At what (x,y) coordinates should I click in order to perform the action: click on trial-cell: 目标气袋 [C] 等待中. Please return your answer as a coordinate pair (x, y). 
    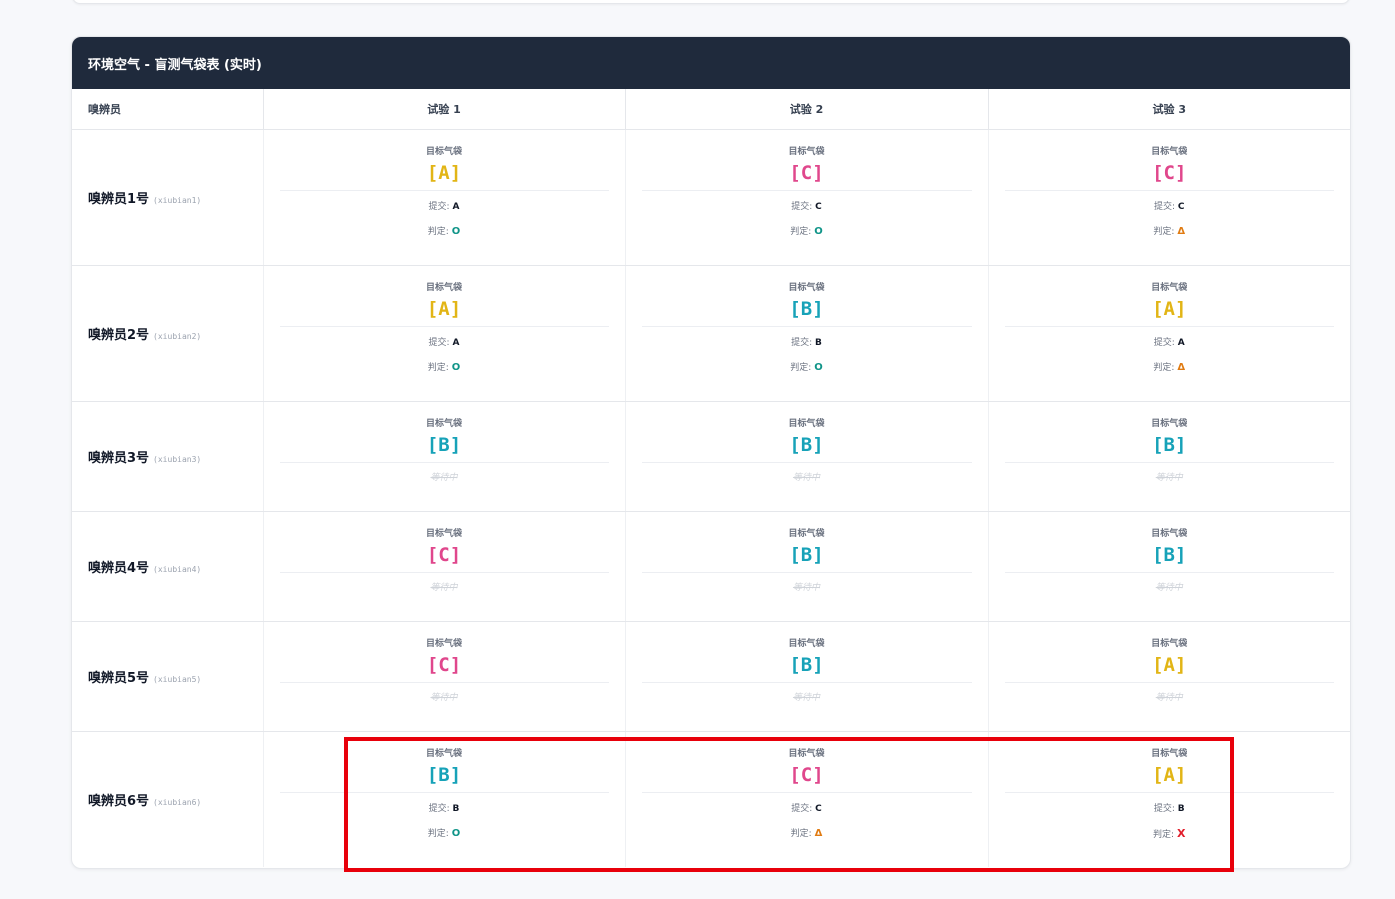
    Looking at the image, I should click on (444, 676).